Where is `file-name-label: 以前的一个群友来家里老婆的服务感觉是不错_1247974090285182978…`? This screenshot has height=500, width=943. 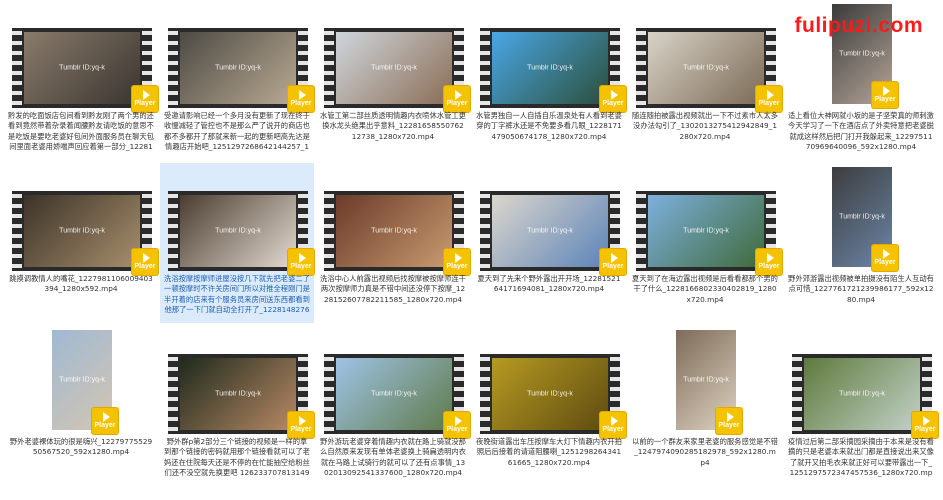 file-name-label: 以前的一个群友来家里老婆的服务感觉是不错_1247974090285182978… is located at coordinates (705, 452).